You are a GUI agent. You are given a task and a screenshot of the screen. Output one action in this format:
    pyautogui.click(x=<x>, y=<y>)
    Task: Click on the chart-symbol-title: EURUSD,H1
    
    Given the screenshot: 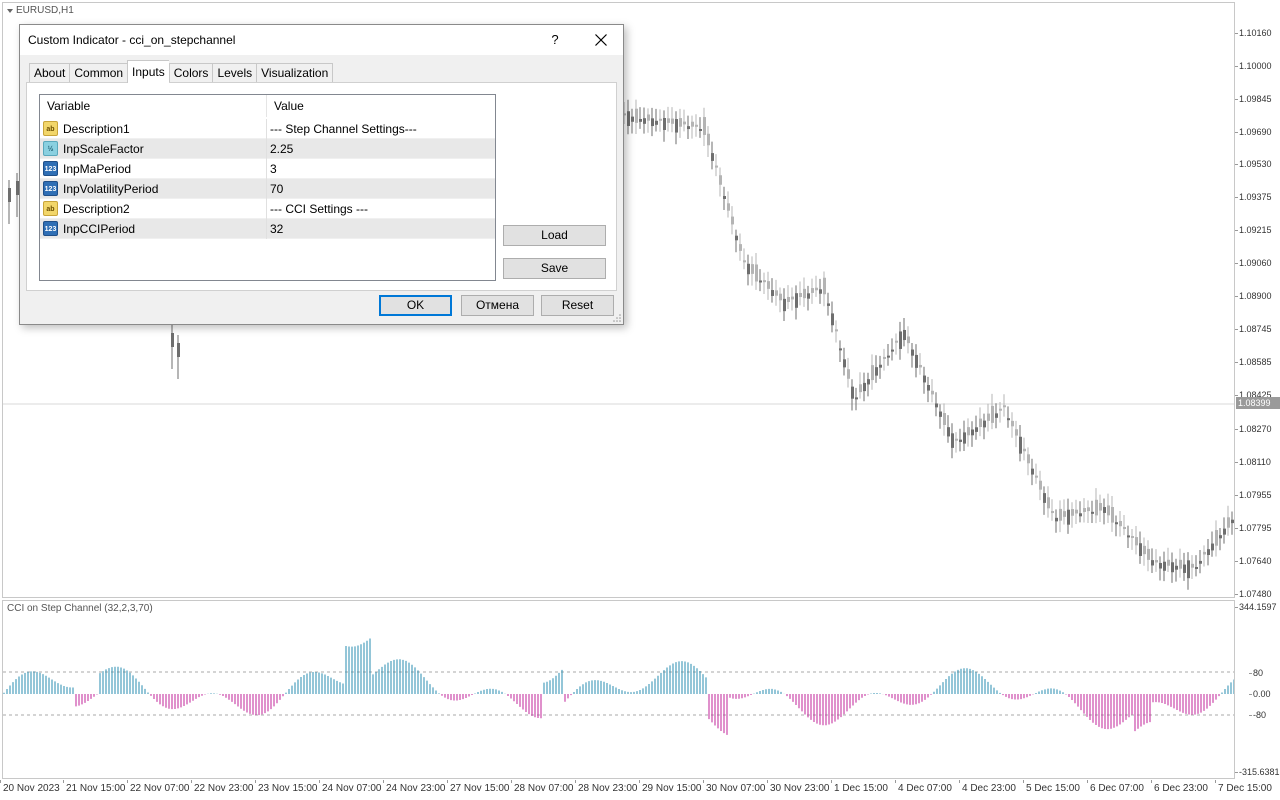 What is the action you would take?
    pyautogui.click(x=40, y=10)
    